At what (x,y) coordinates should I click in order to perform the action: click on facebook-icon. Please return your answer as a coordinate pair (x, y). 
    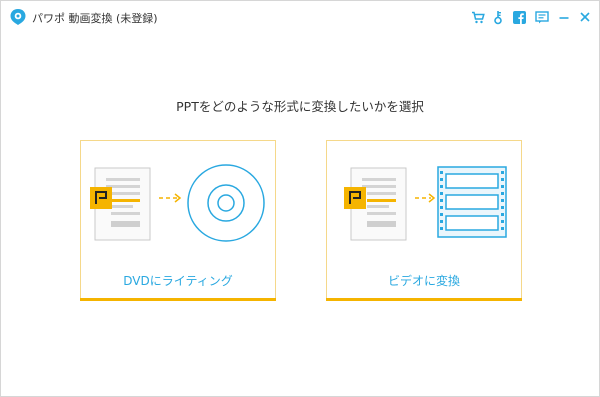
    Looking at the image, I should click on (519, 17).